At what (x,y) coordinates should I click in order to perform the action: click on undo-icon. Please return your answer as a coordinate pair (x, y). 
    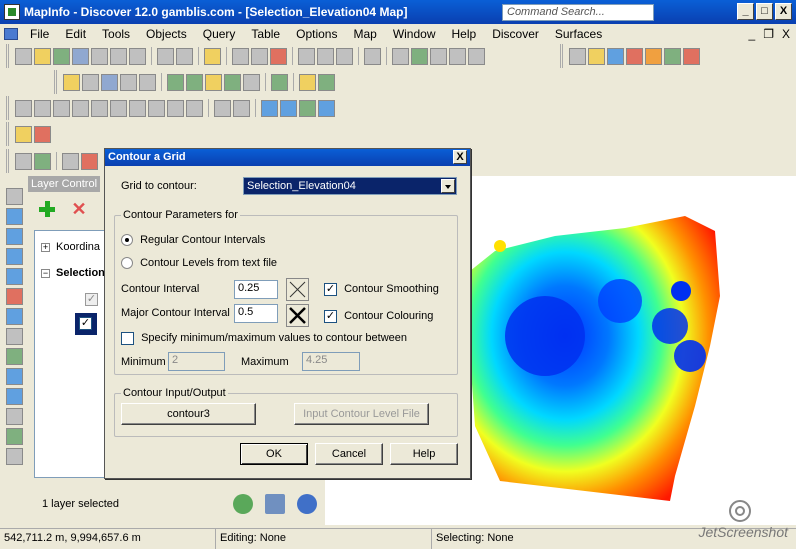
    Looking at the image, I should click on (372, 56).